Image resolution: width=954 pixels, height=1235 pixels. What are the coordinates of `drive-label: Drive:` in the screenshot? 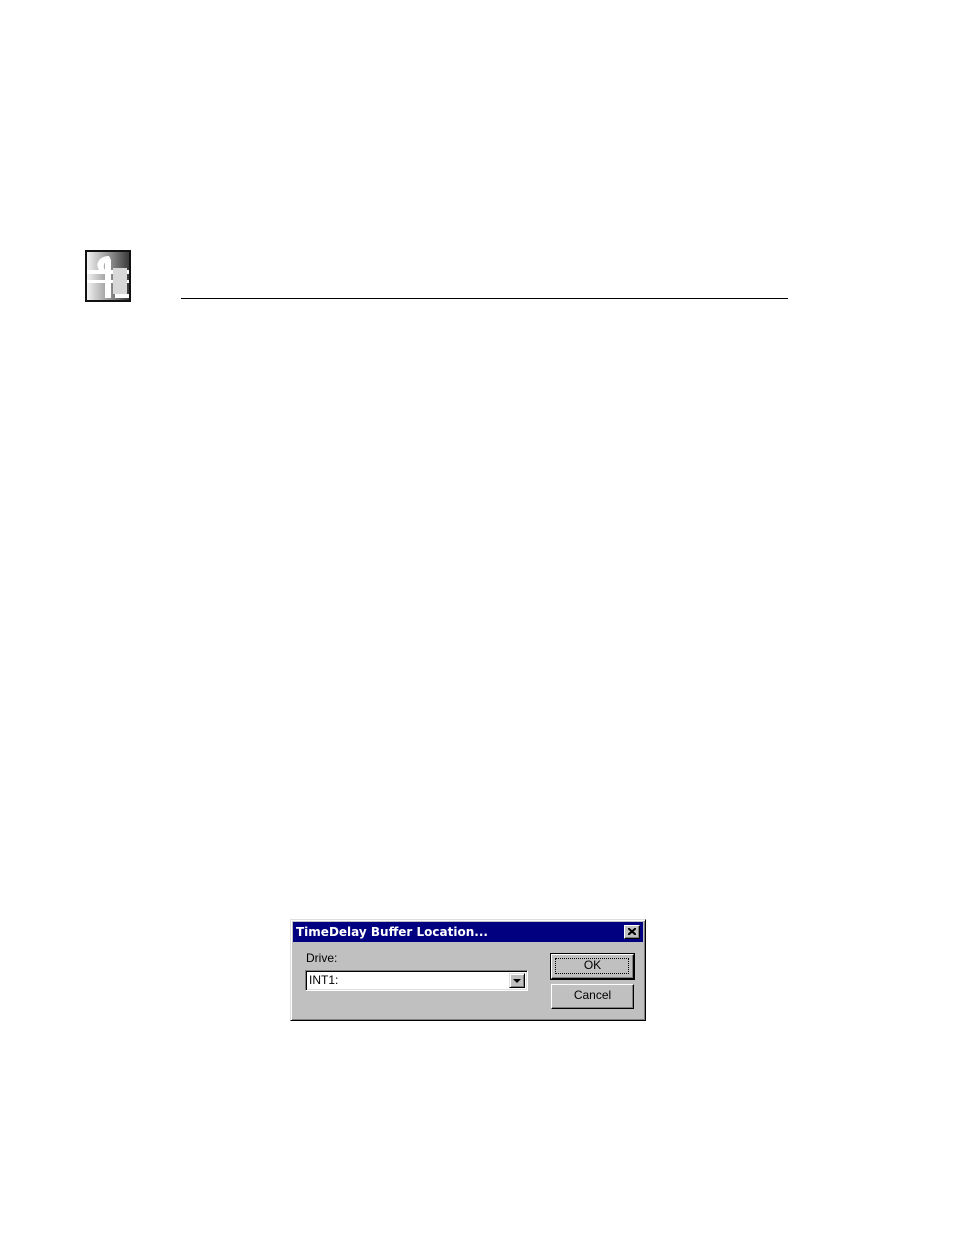 It's located at (322, 958).